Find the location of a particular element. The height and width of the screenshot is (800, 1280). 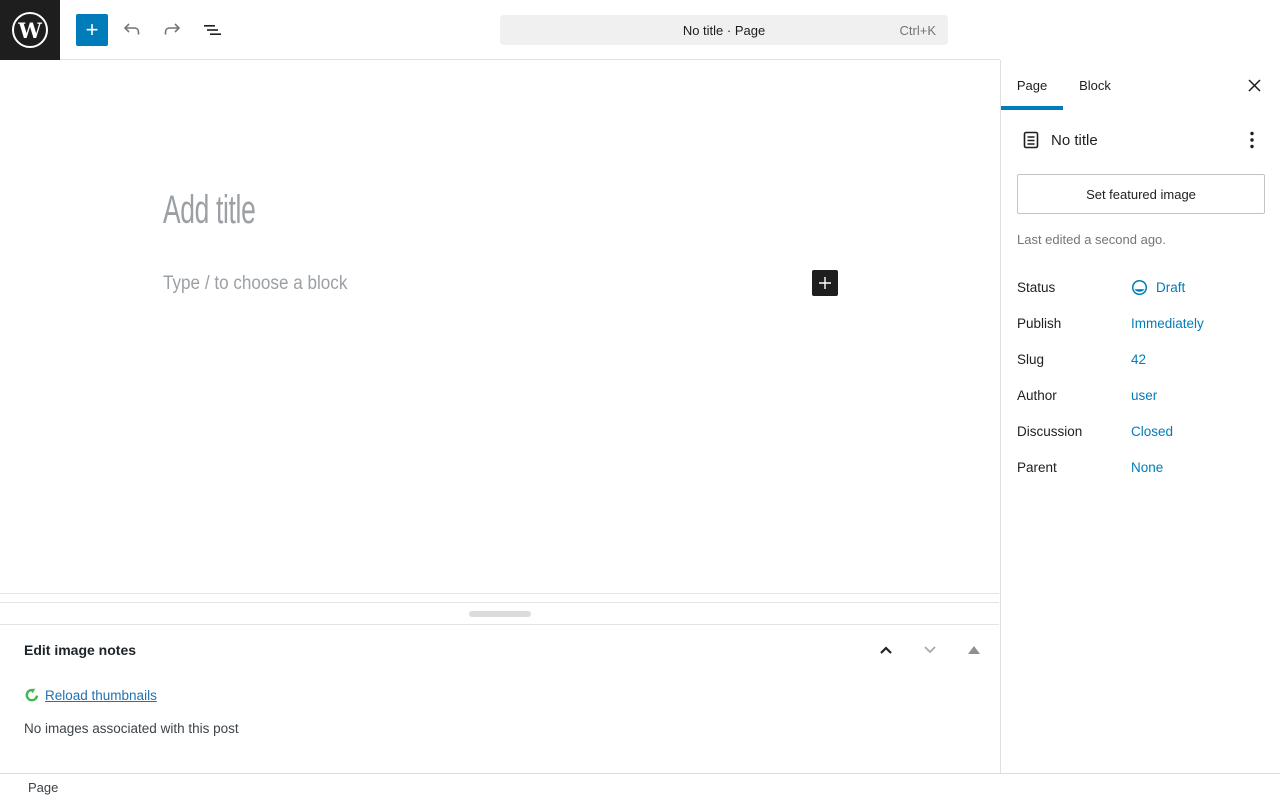

document-icon is located at coordinates (1031, 140).